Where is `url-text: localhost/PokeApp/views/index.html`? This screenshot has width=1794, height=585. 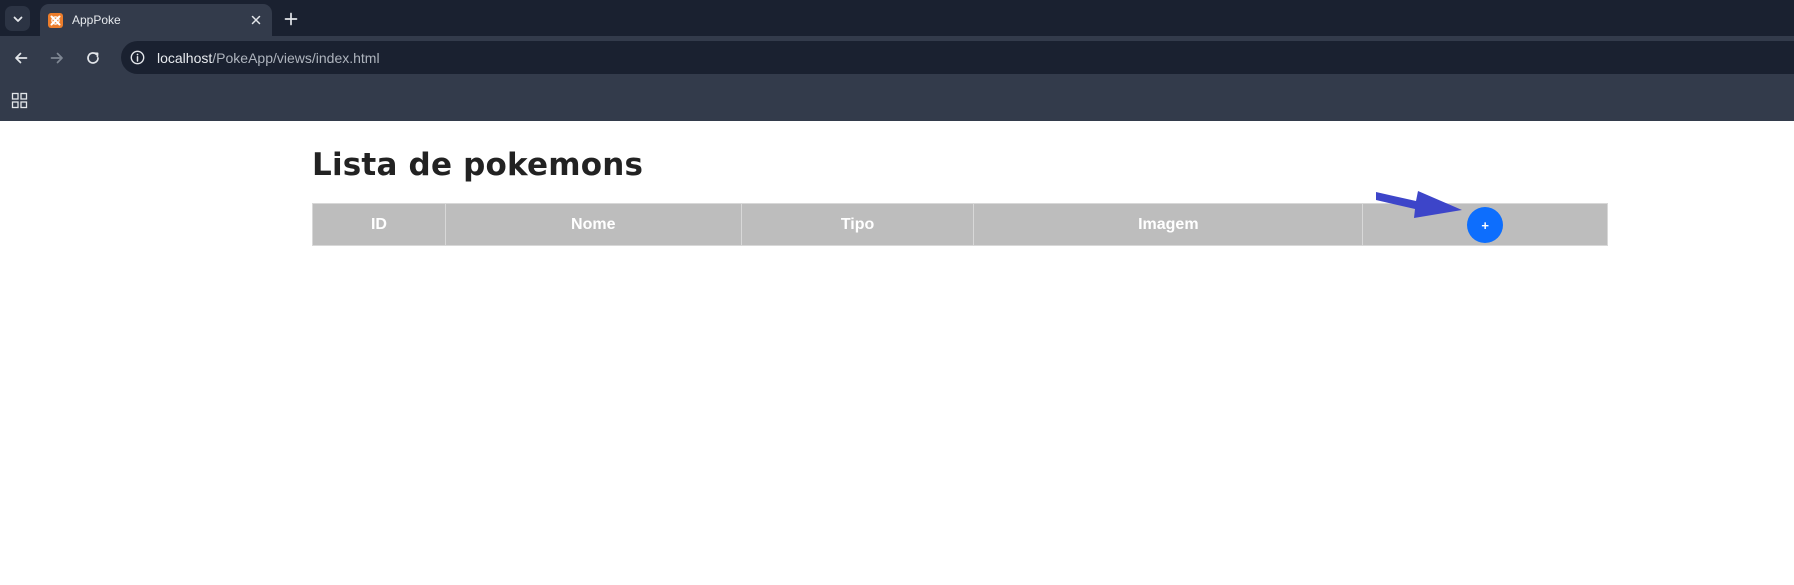
url-text: localhost/PokeApp/views/index.html is located at coordinates (268, 58).